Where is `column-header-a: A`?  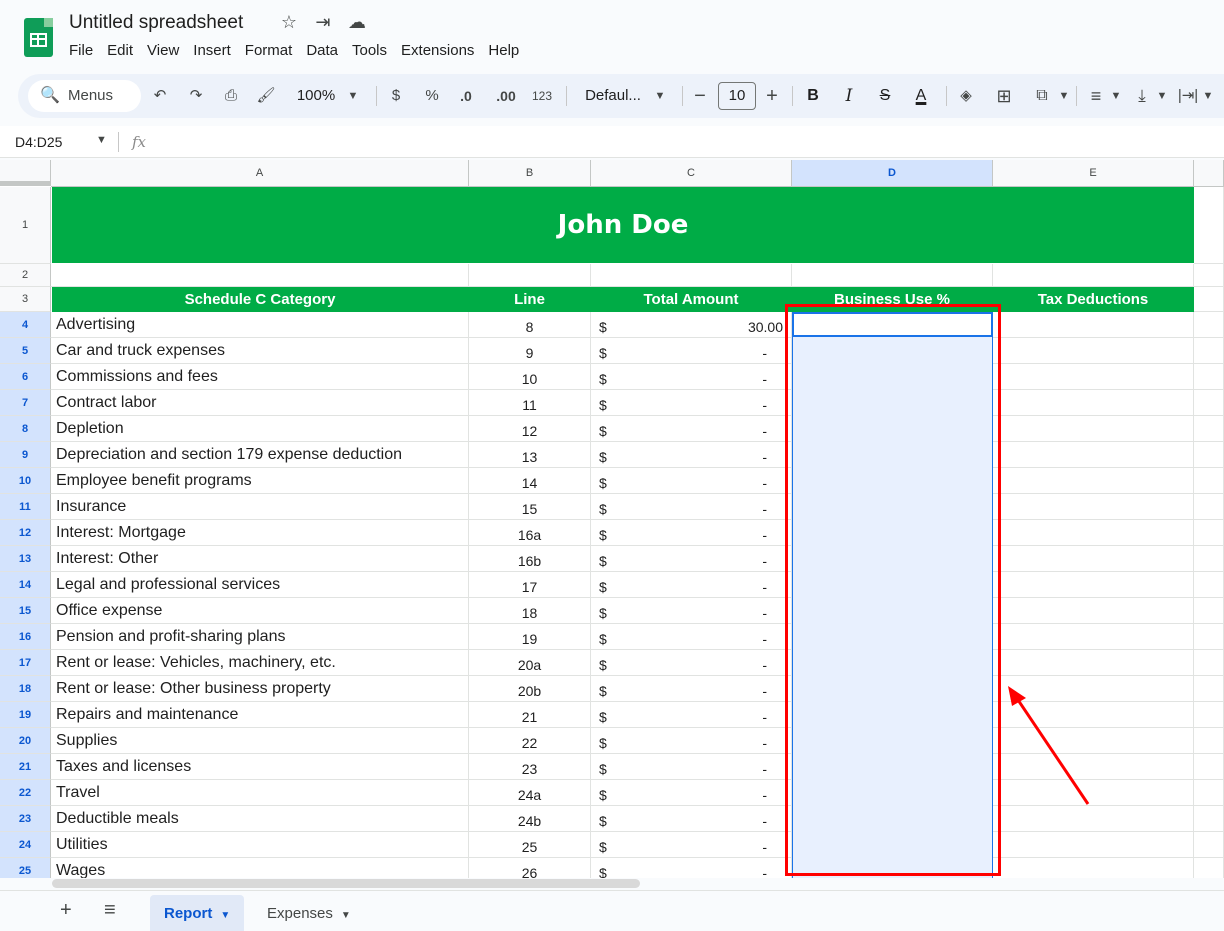 column-header-a: A is located at coordinates (260, 173).